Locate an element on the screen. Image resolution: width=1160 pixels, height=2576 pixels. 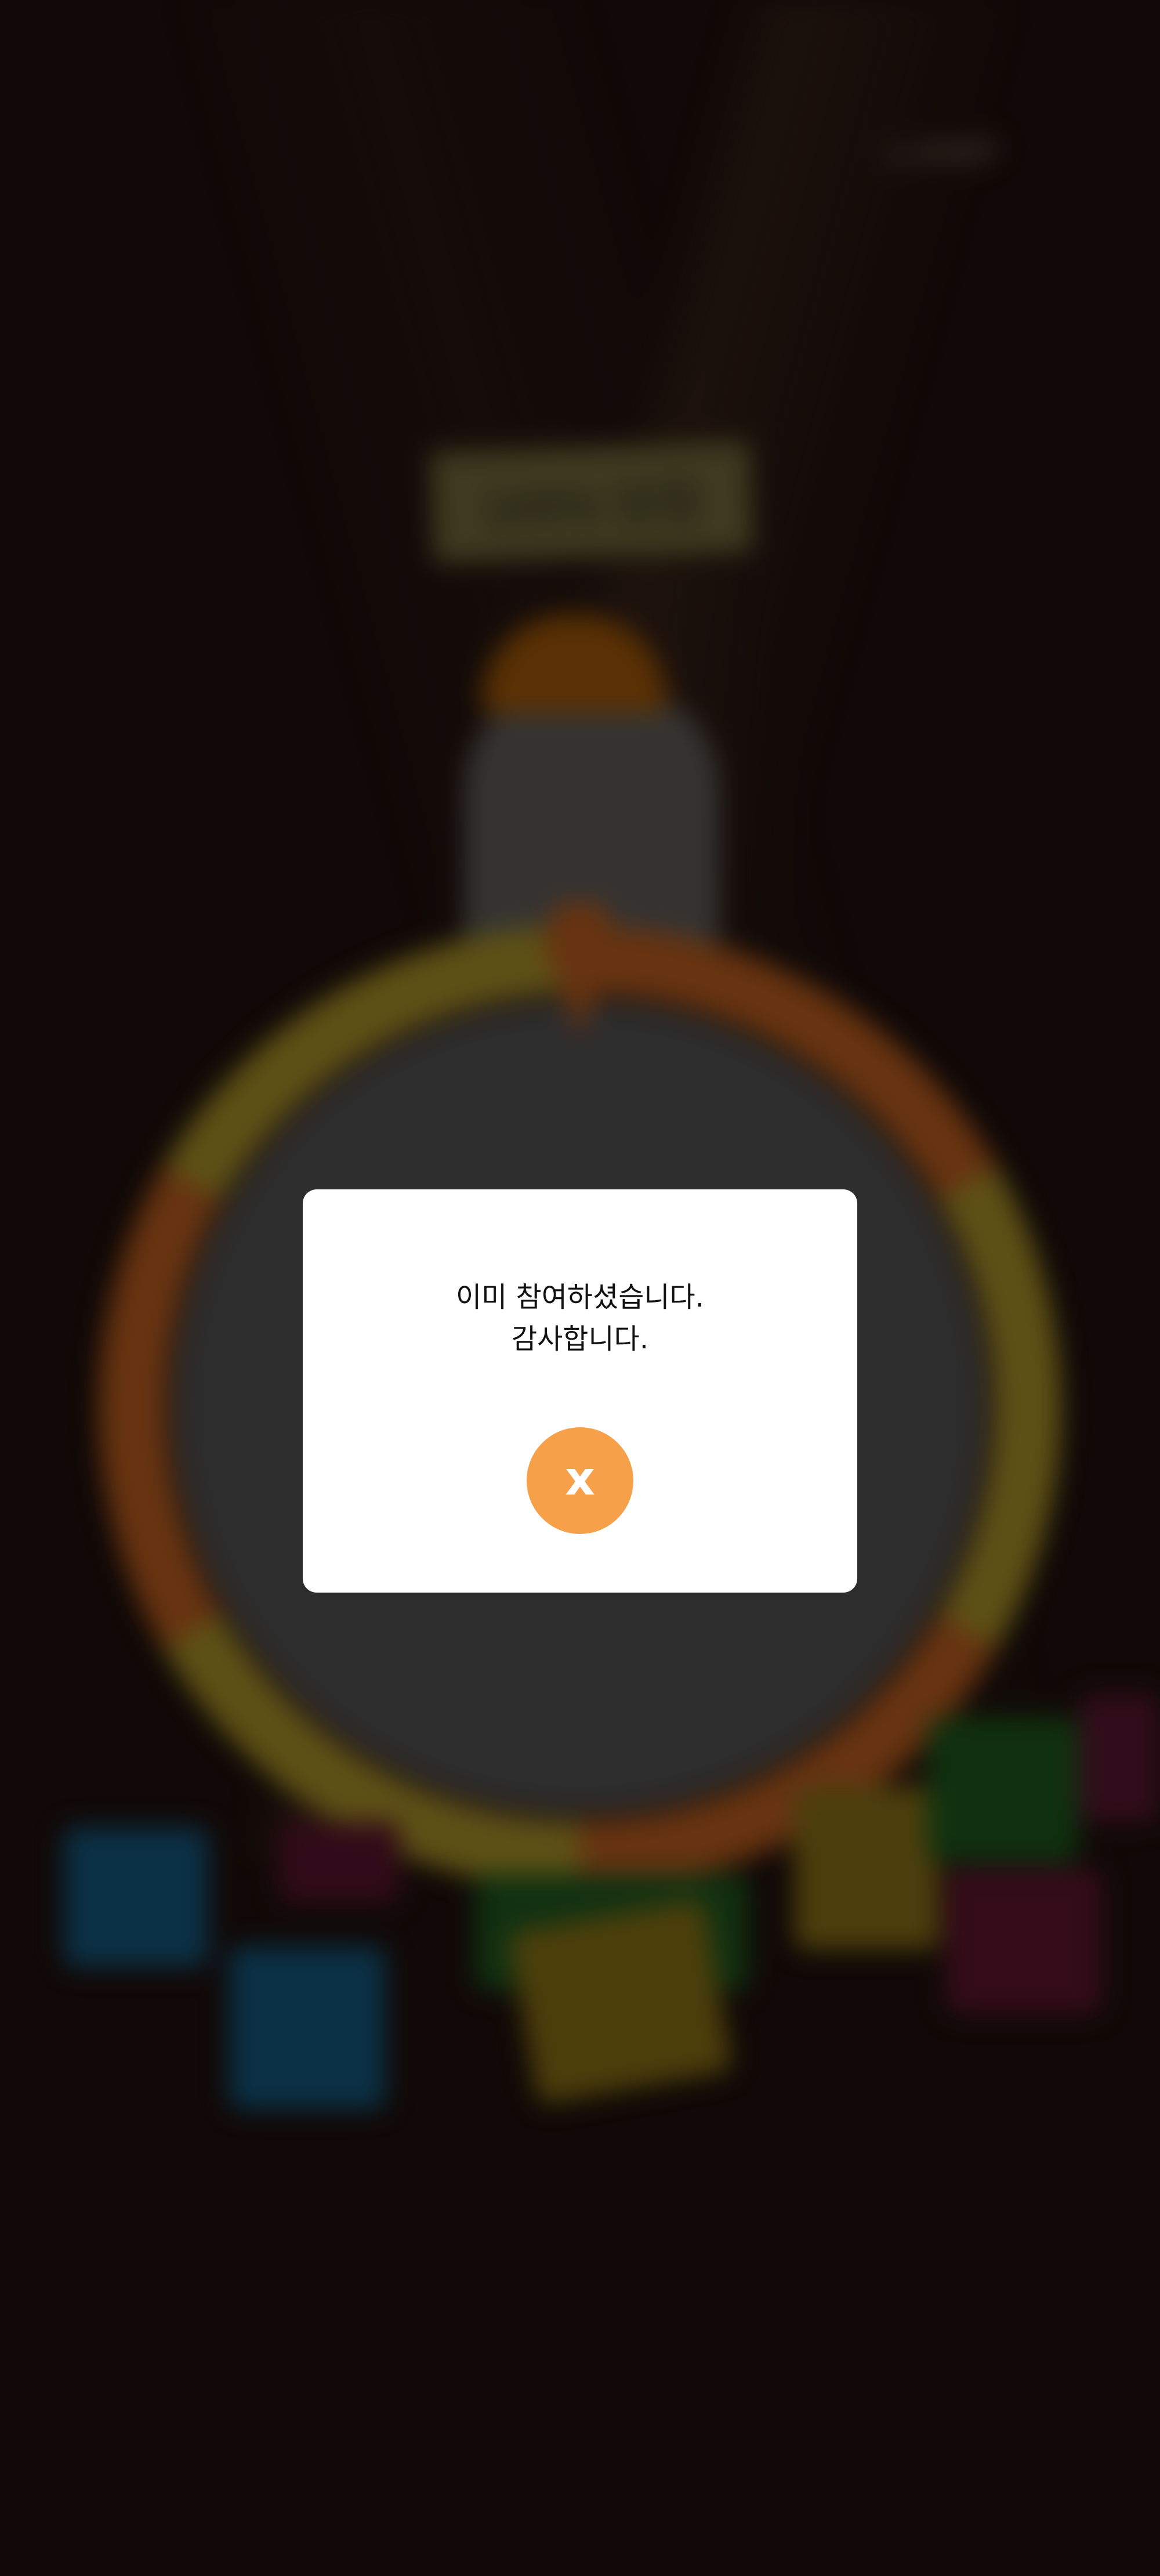
dialog-message-line-1: 이미 참여하셨습니다. is located at coordinates (580, 1297).